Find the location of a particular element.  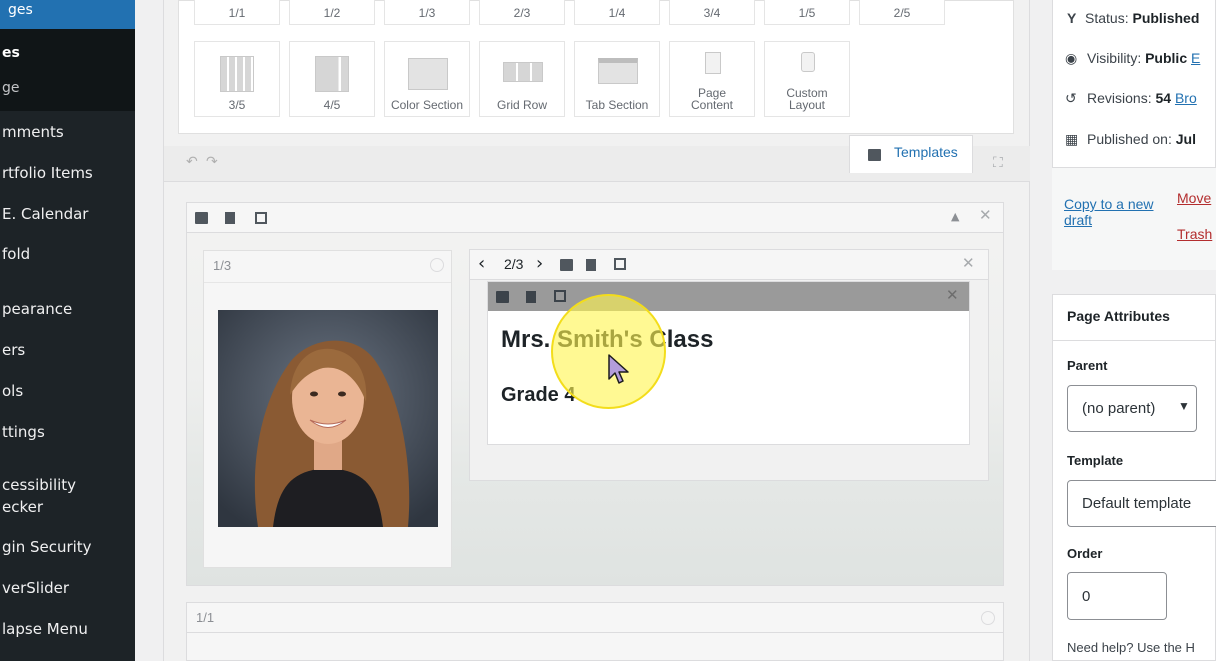

order-label: Order is located at coordinates (1085, 553).